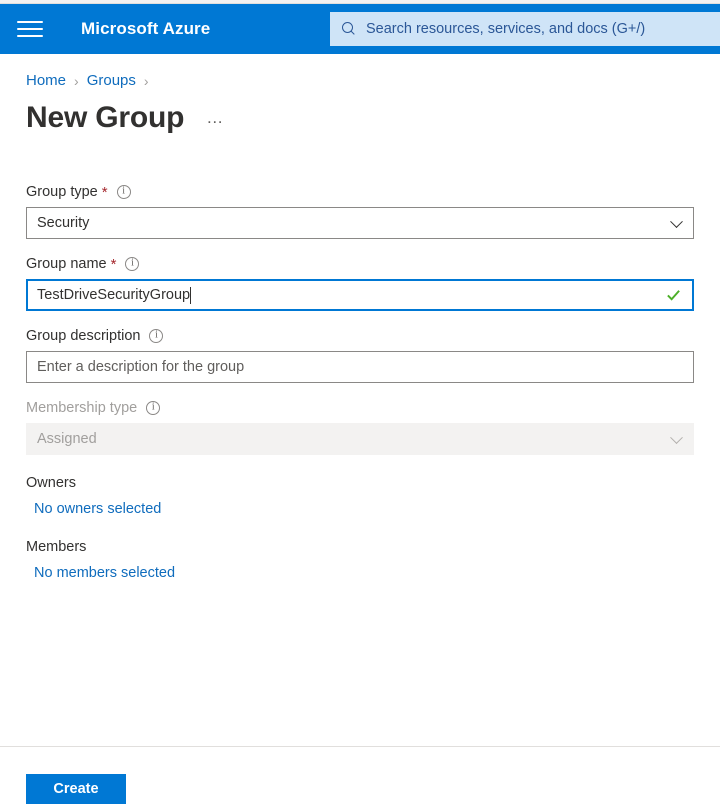 This screenshot has height=804, width=720. I want to click on field-group-name: Group name * i TestDriveSecurityGroup, so click(360, 283).